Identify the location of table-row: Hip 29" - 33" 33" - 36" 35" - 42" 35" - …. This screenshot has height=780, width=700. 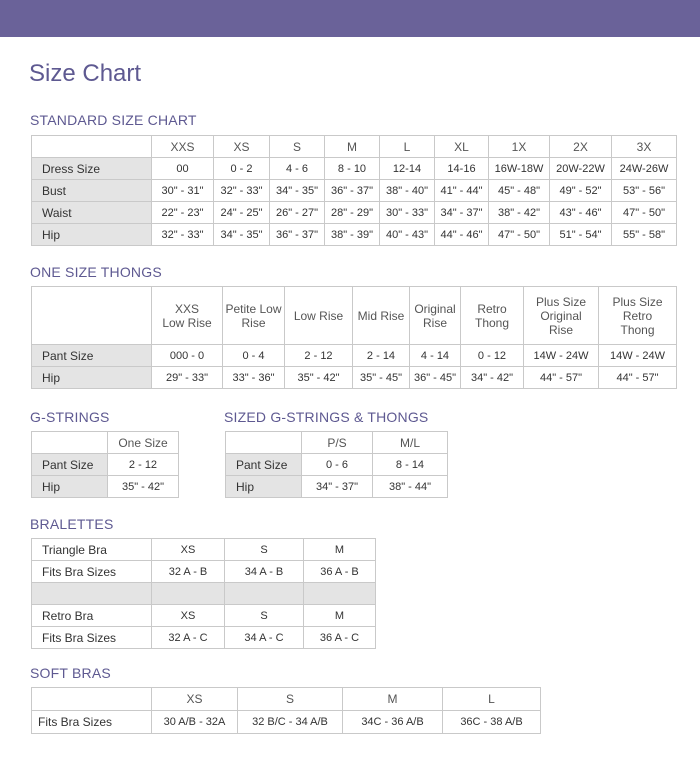
(354, 377).